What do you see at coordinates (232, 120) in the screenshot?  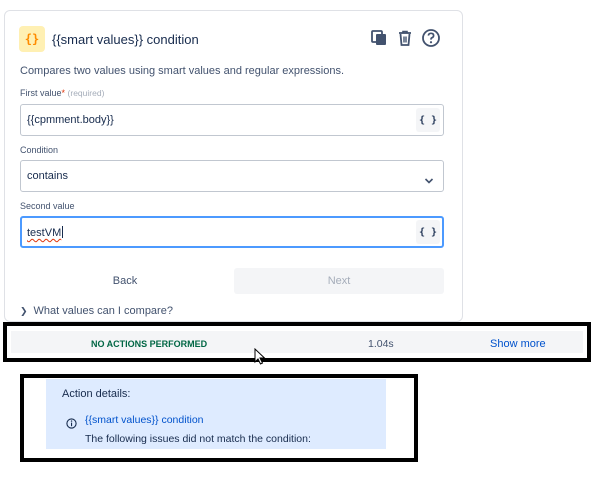 I see `first-value-input: {{cpmment.body}} { }` at bounding box center [232, 120].